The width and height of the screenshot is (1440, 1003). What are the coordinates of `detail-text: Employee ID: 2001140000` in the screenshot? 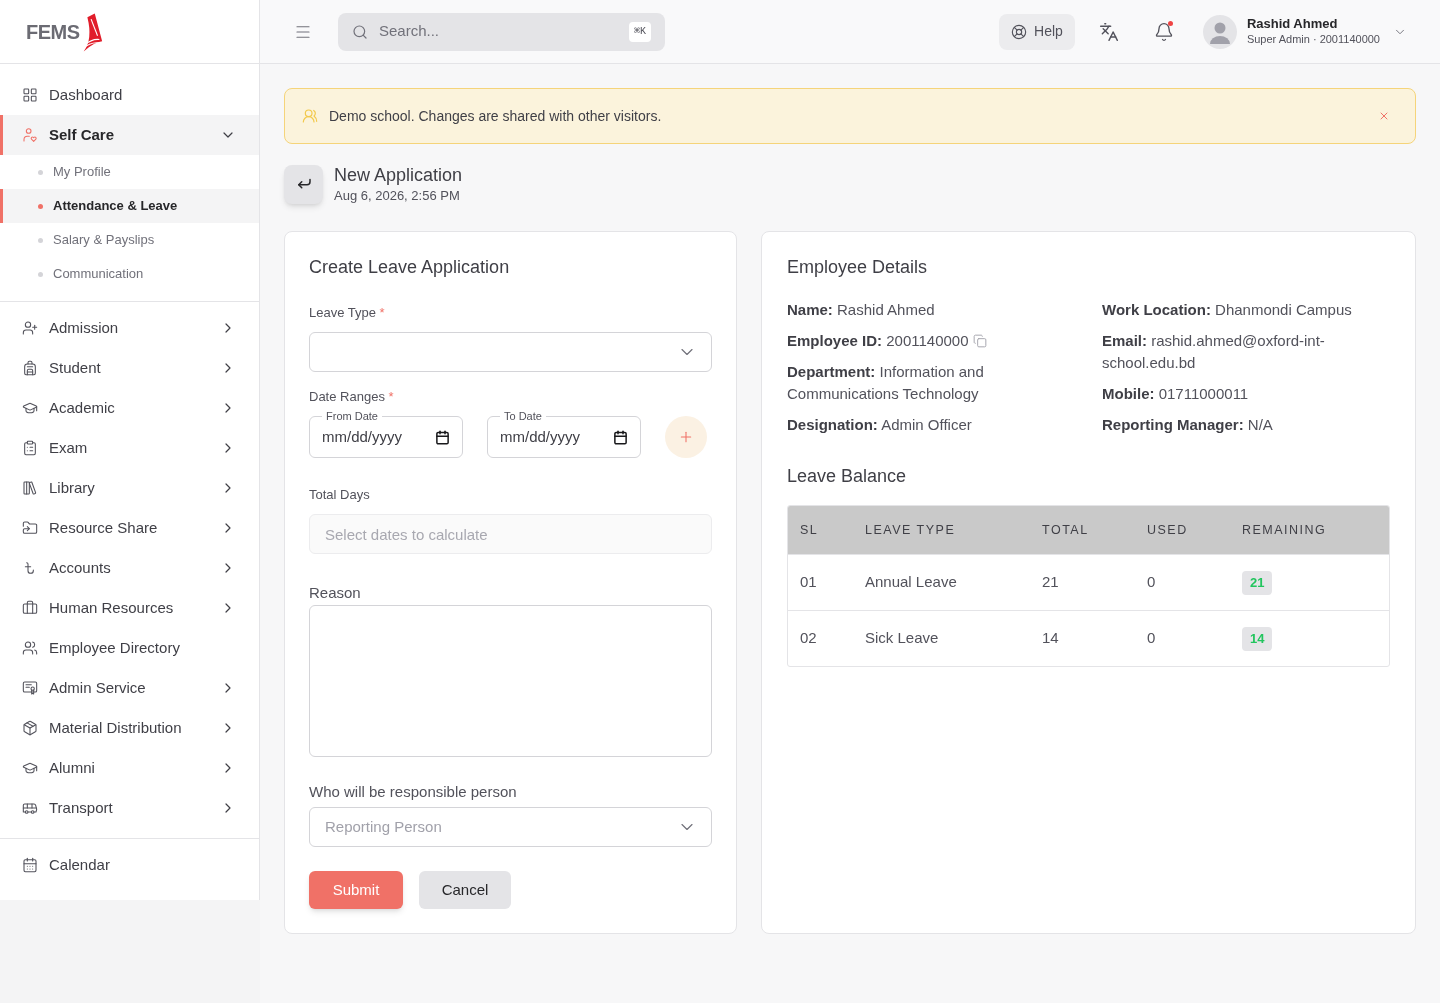 It's located at (878, 341).